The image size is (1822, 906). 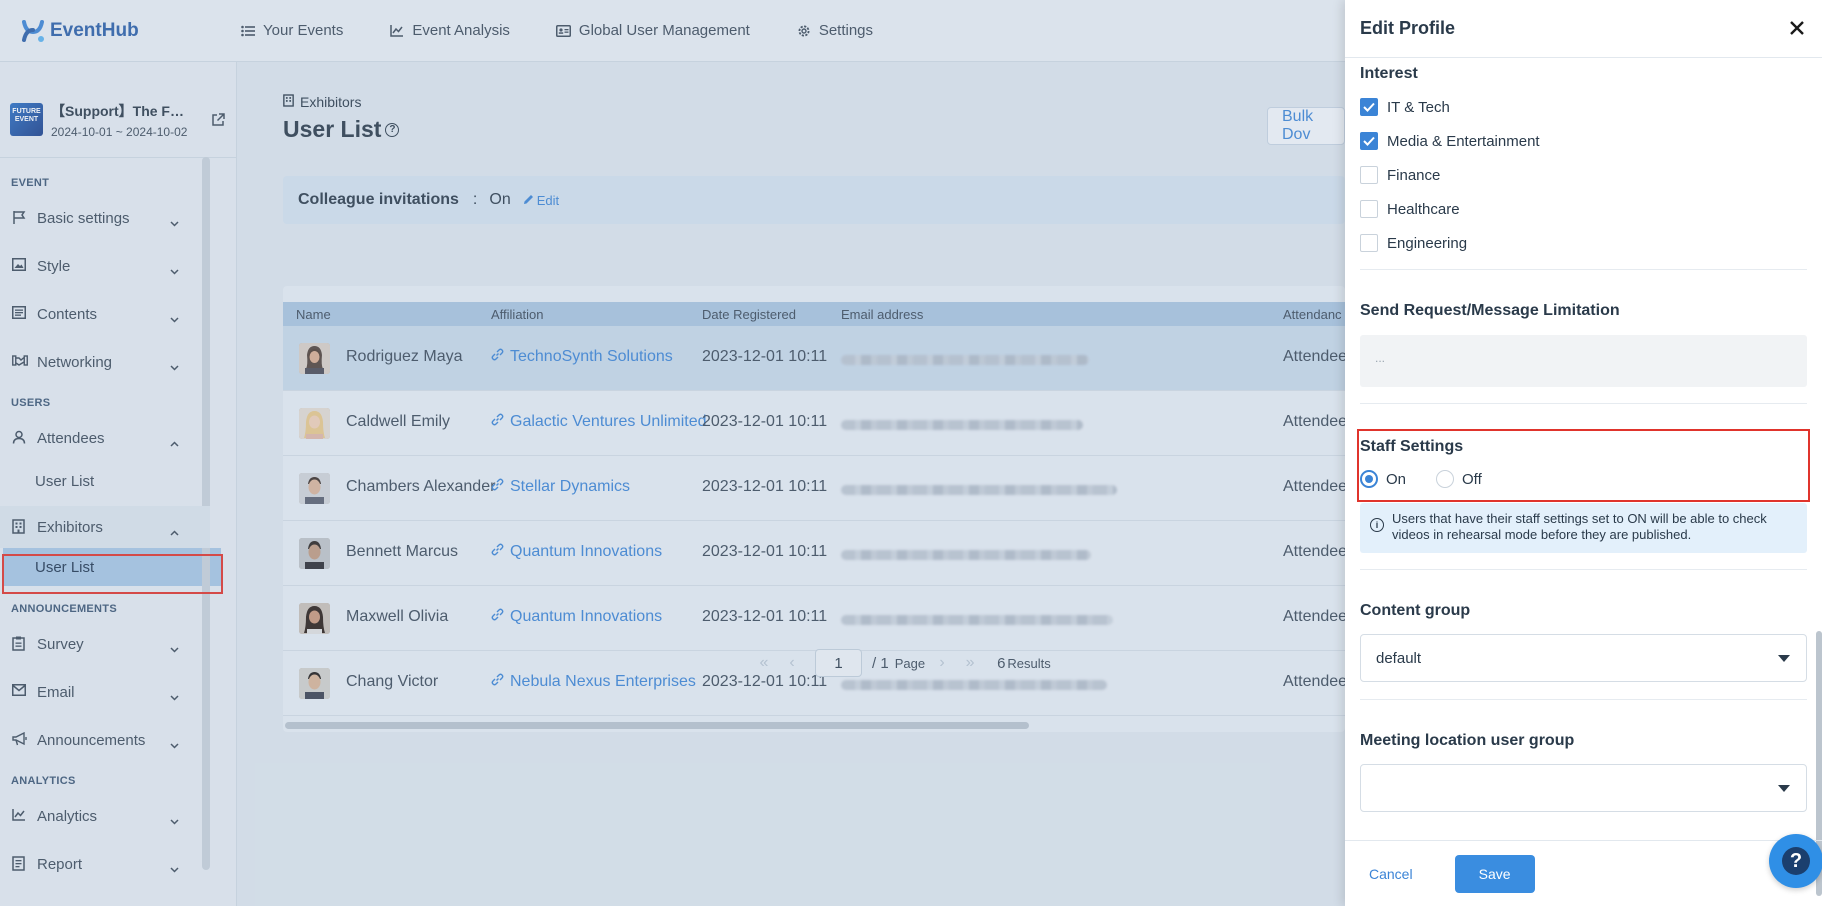 What do you see at coordinates (1408, 28) in the screenshot?
I see `drawer-title: Edit Profile` at bounding box center [1408, 28].